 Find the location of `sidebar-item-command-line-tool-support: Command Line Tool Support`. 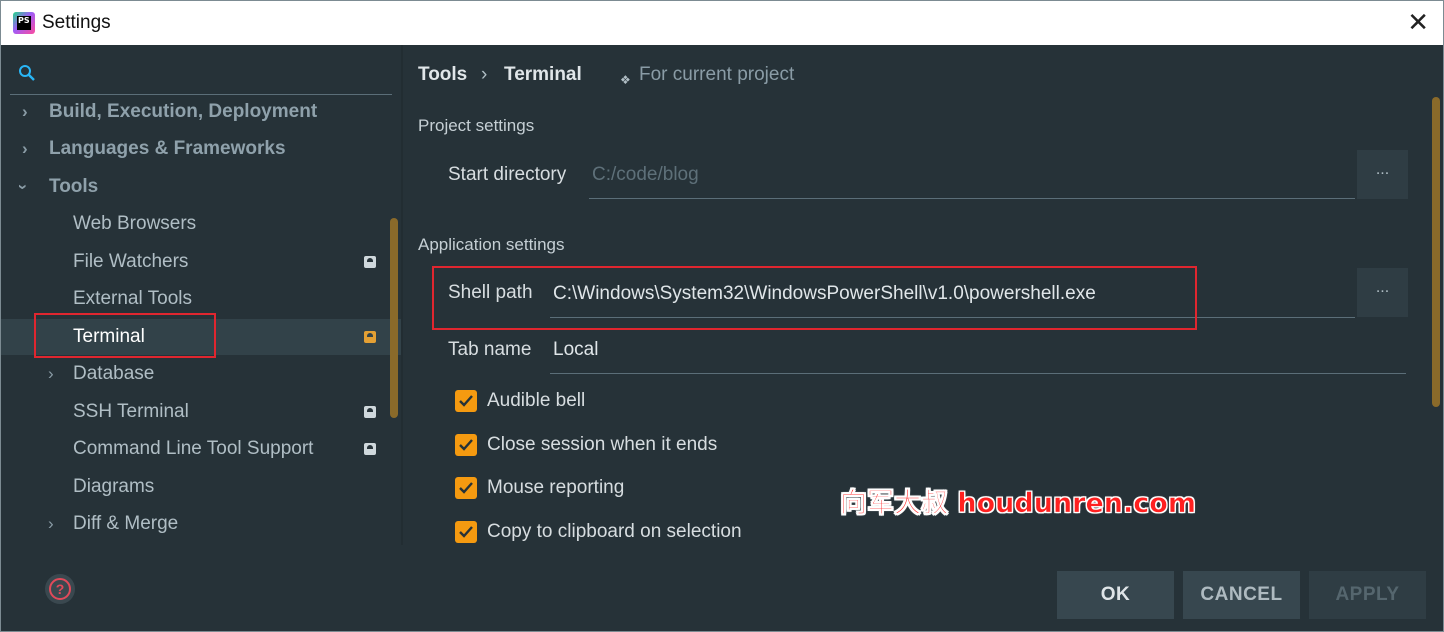

sidebar-item-command-line-tool-support: Command Line Tool Support is located at coordinates (200, 449).